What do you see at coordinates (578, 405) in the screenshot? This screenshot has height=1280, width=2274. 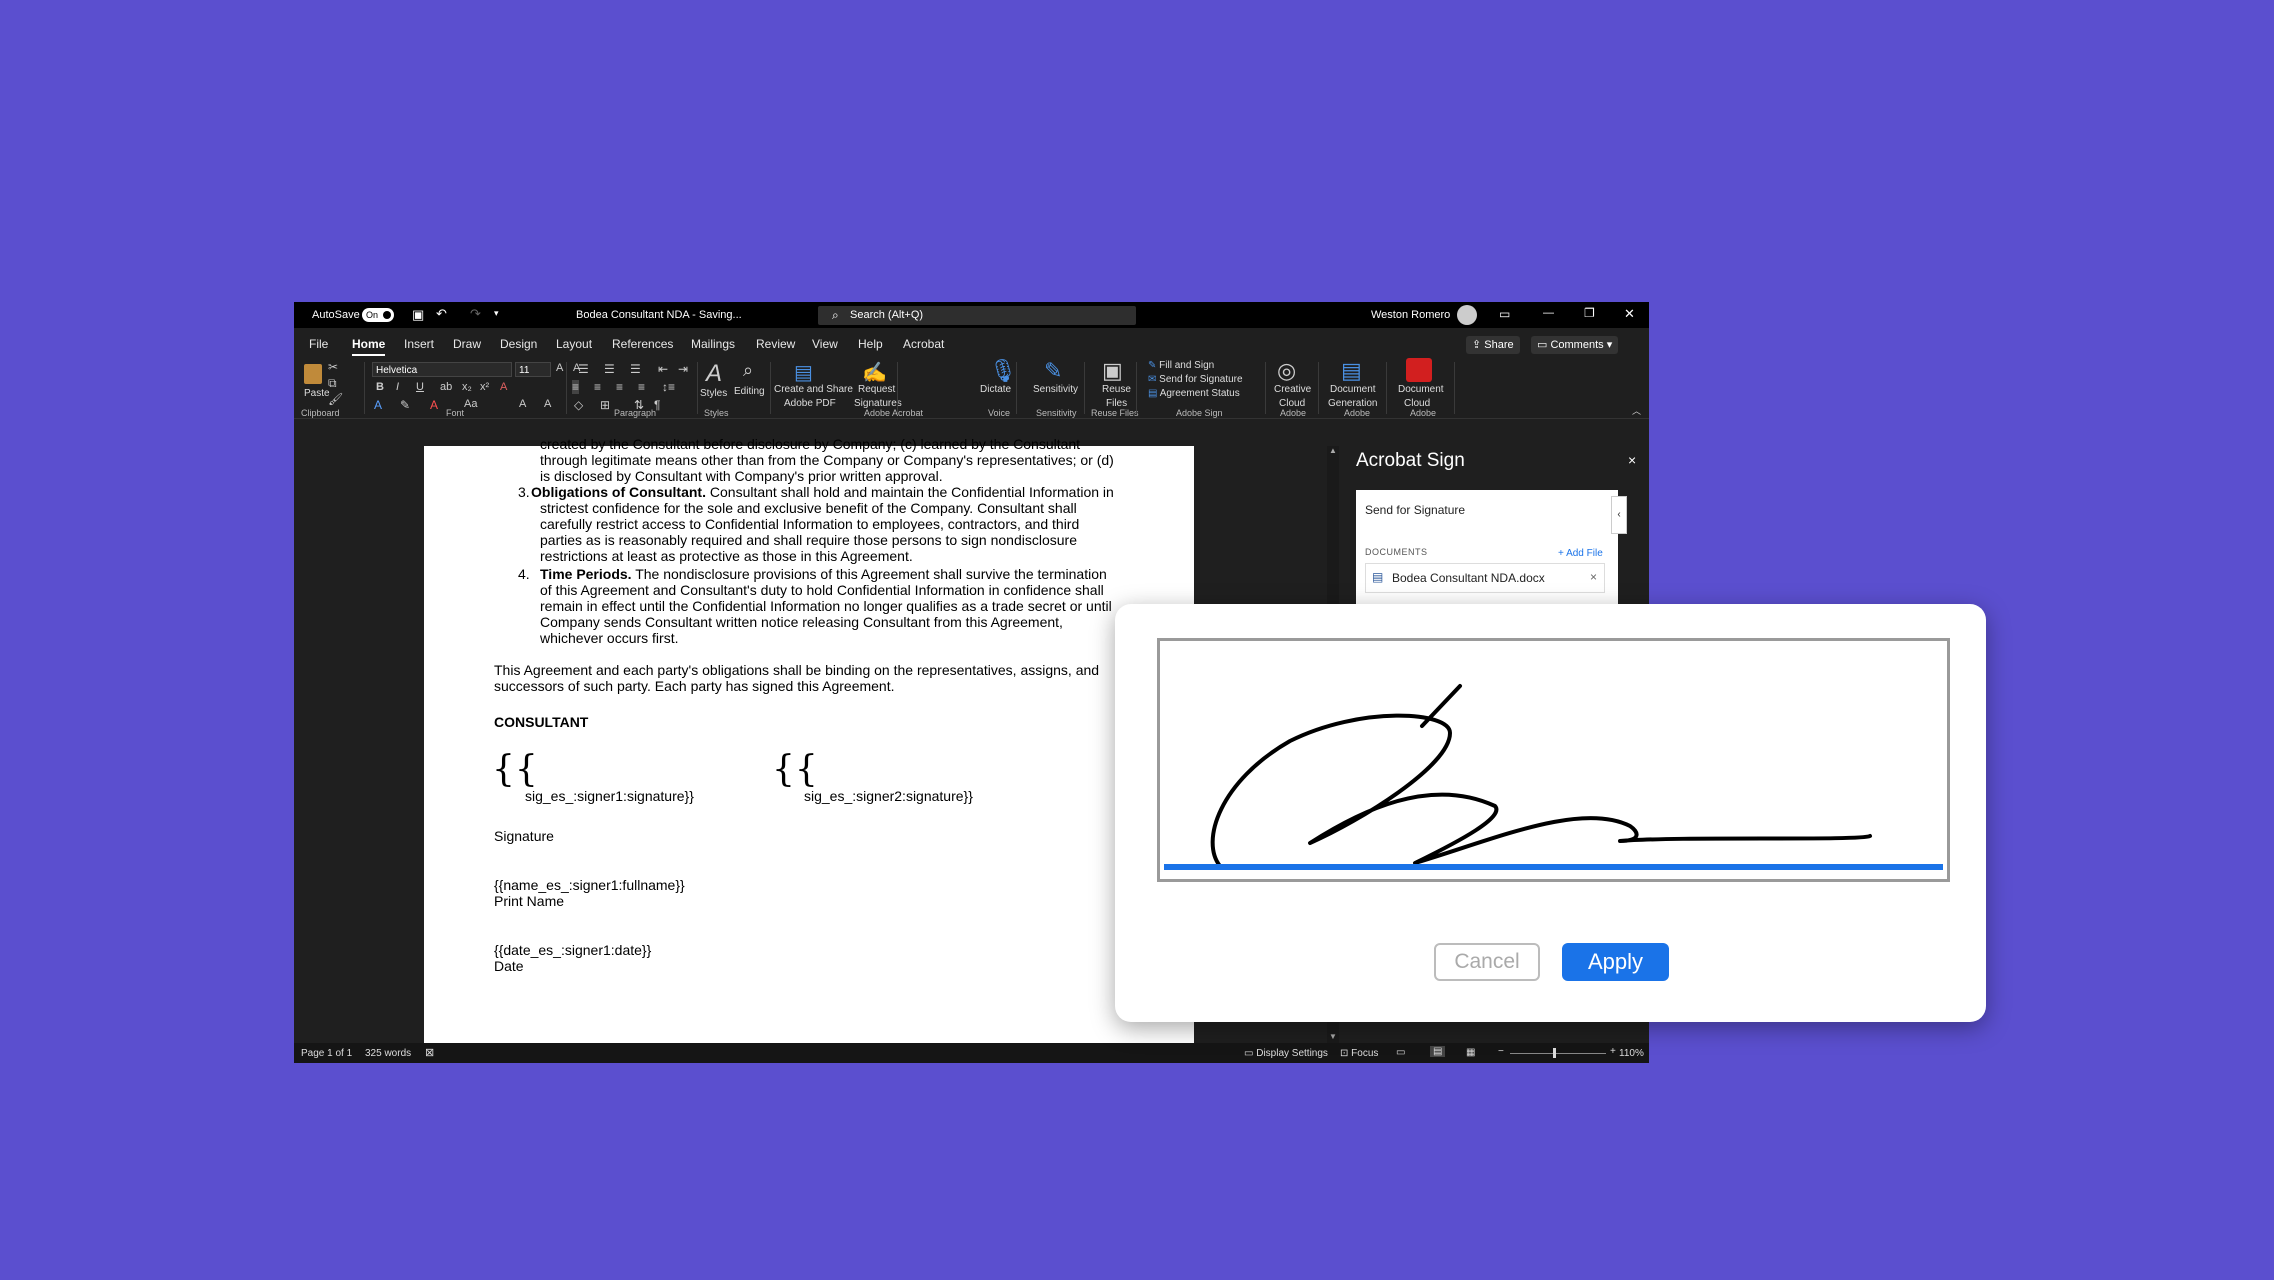 I see `shading-icon: ◇` at bounding box center [578, 405].